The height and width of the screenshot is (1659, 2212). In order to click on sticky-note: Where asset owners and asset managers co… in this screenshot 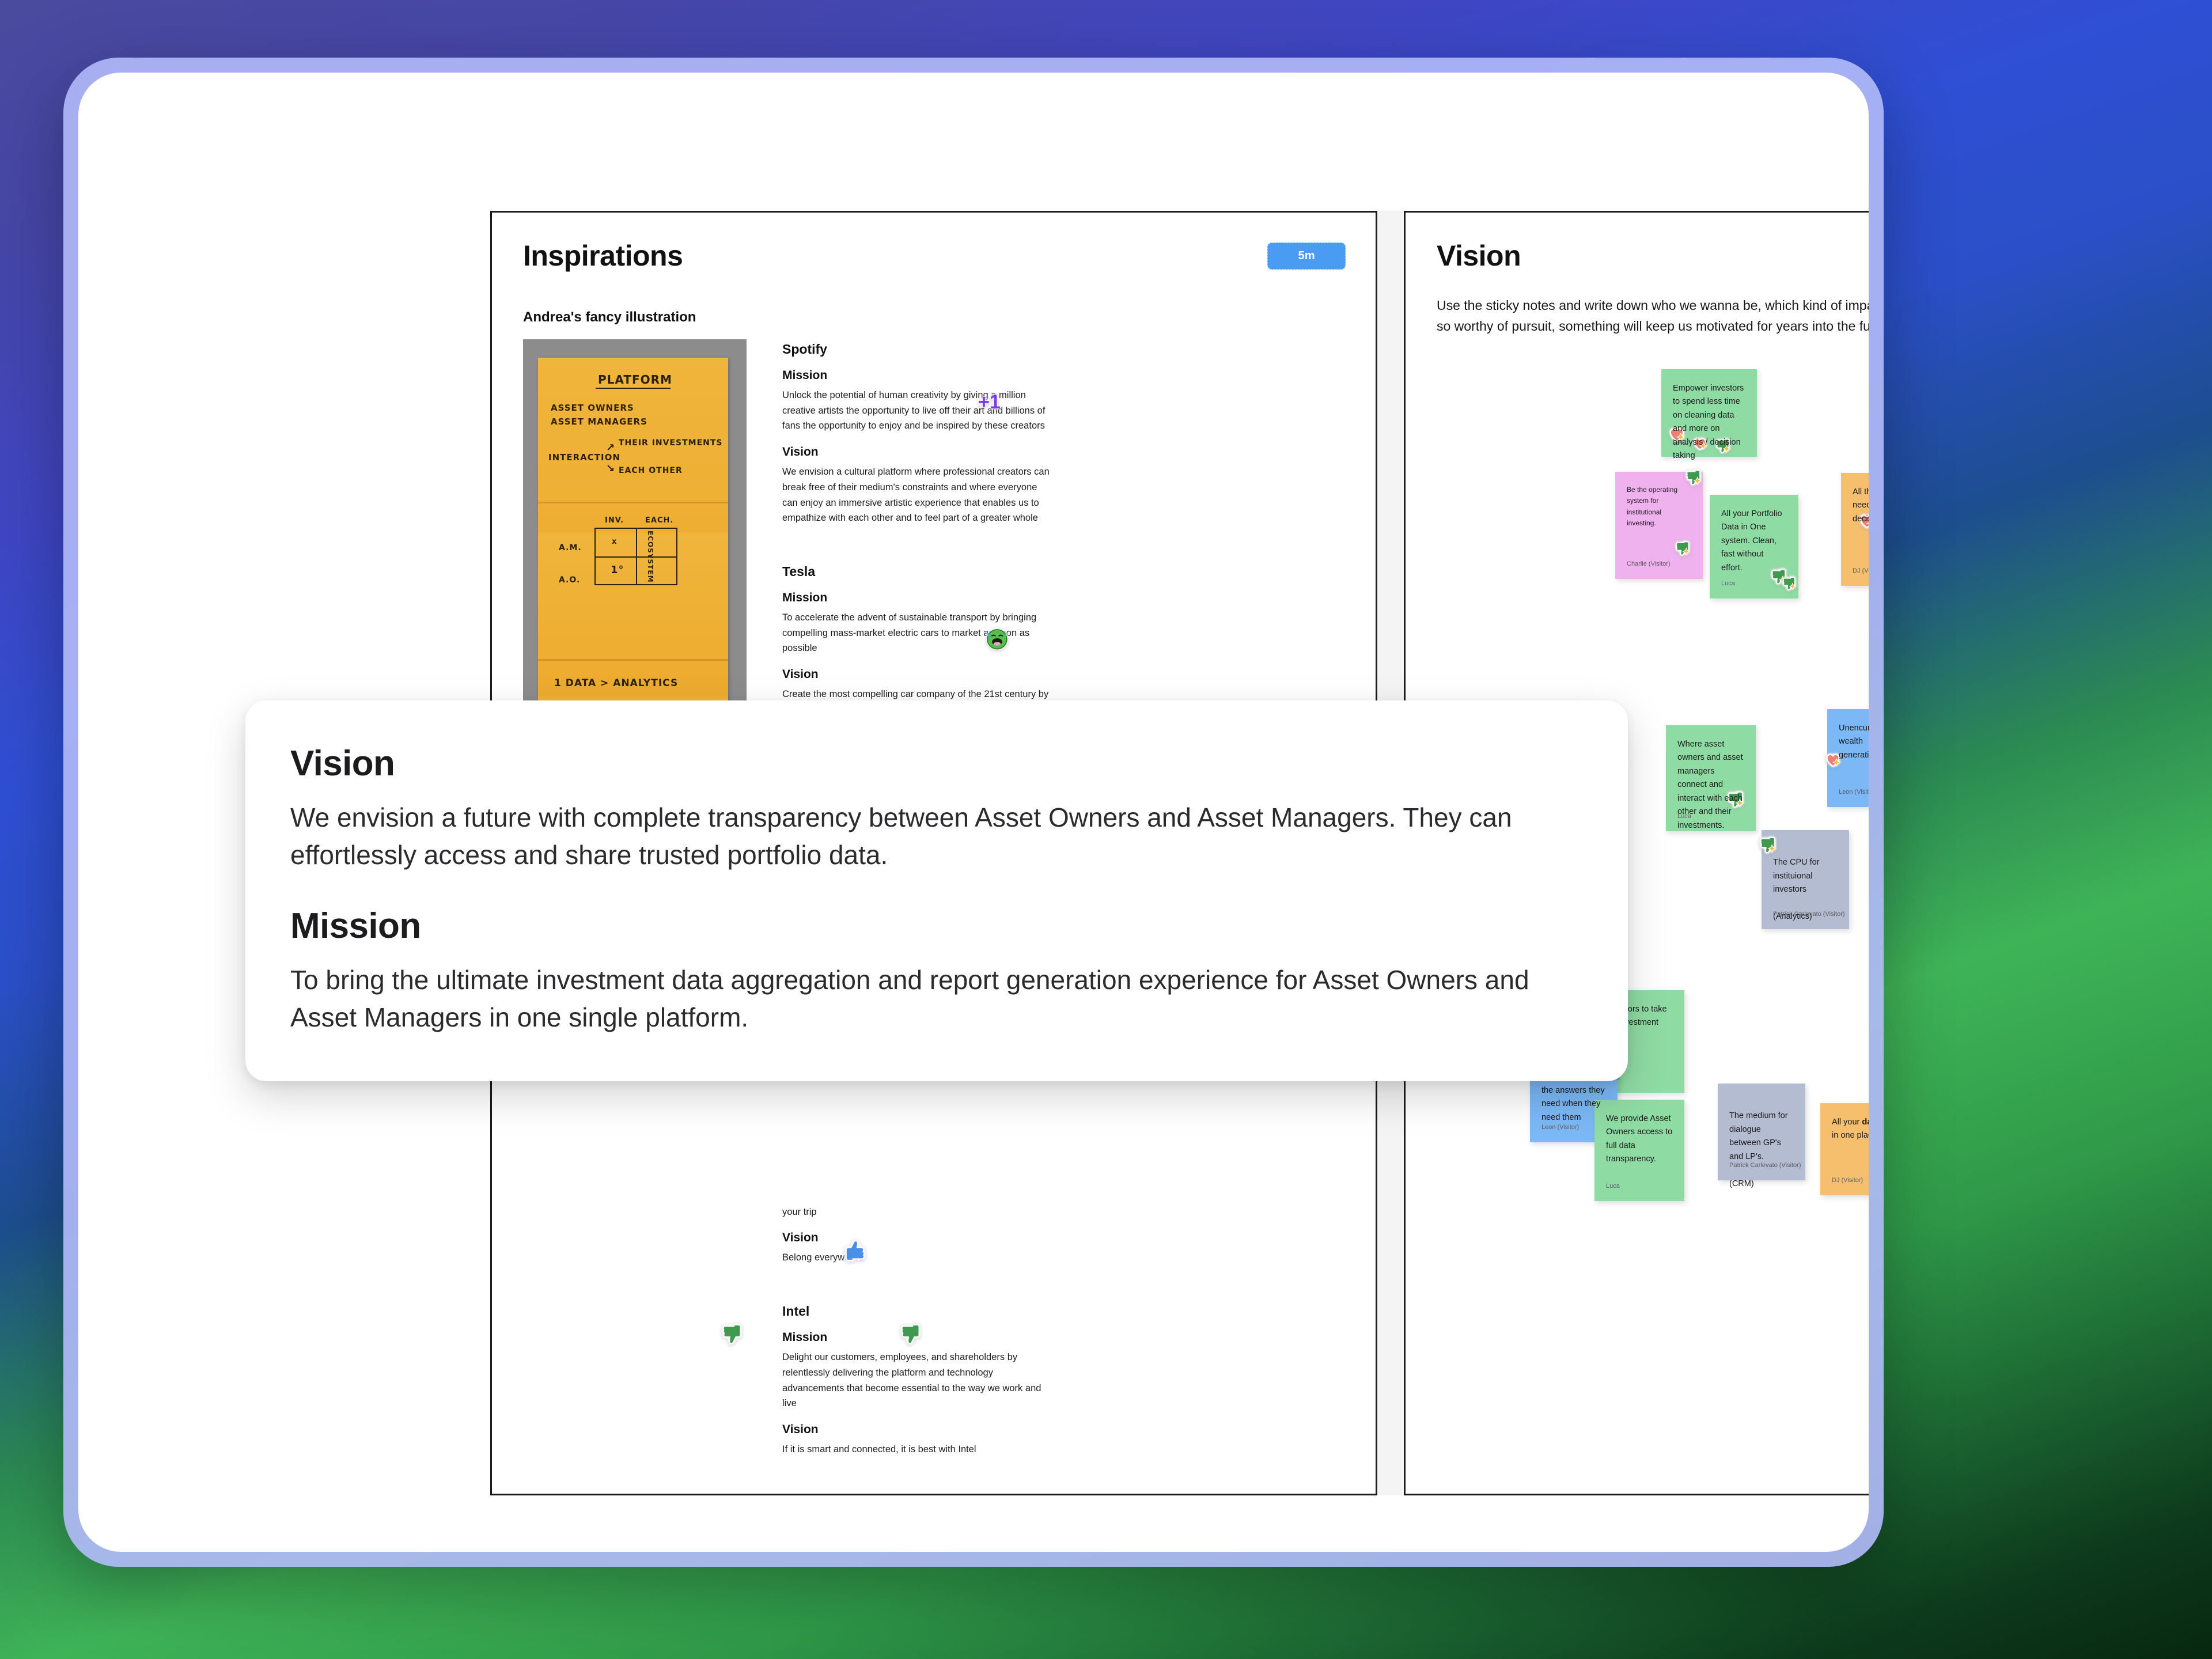, I will do `click(1711, 778)`.